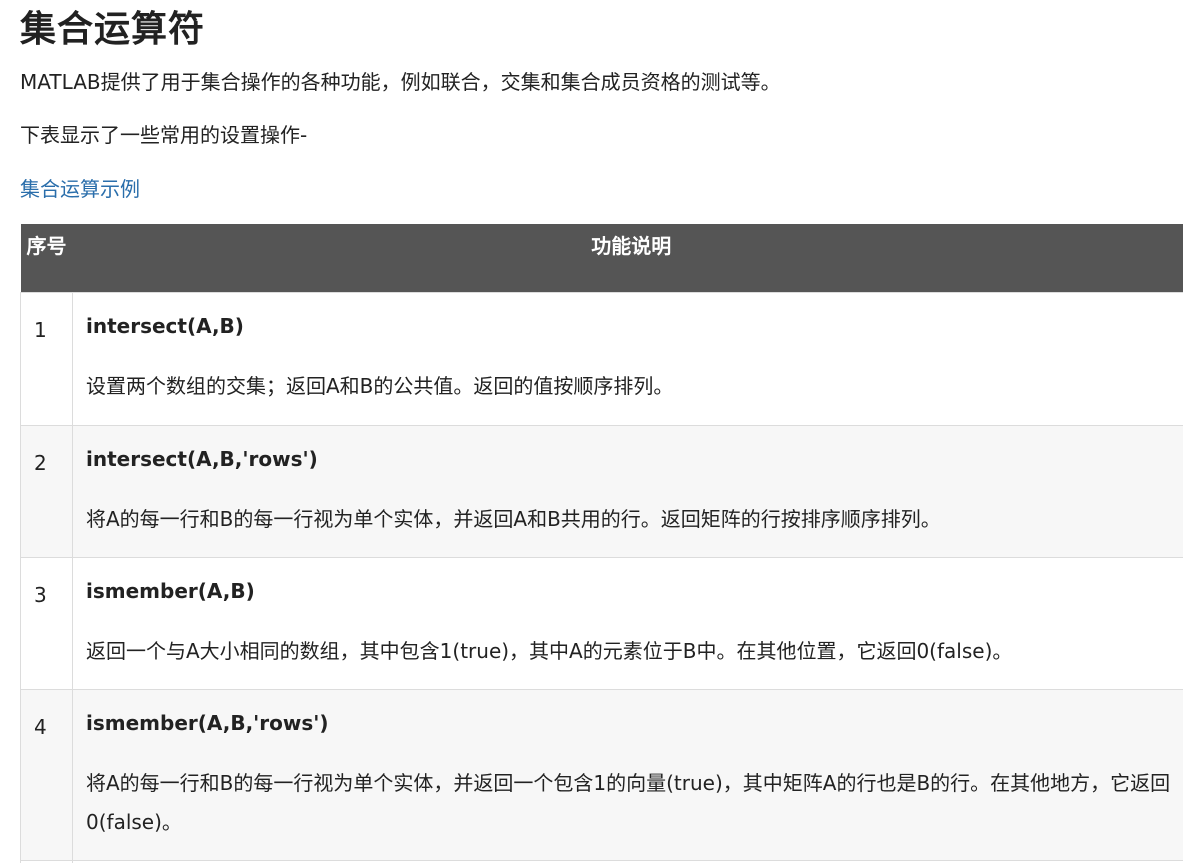  I want to click on row-number: 2, so click(46, 490).